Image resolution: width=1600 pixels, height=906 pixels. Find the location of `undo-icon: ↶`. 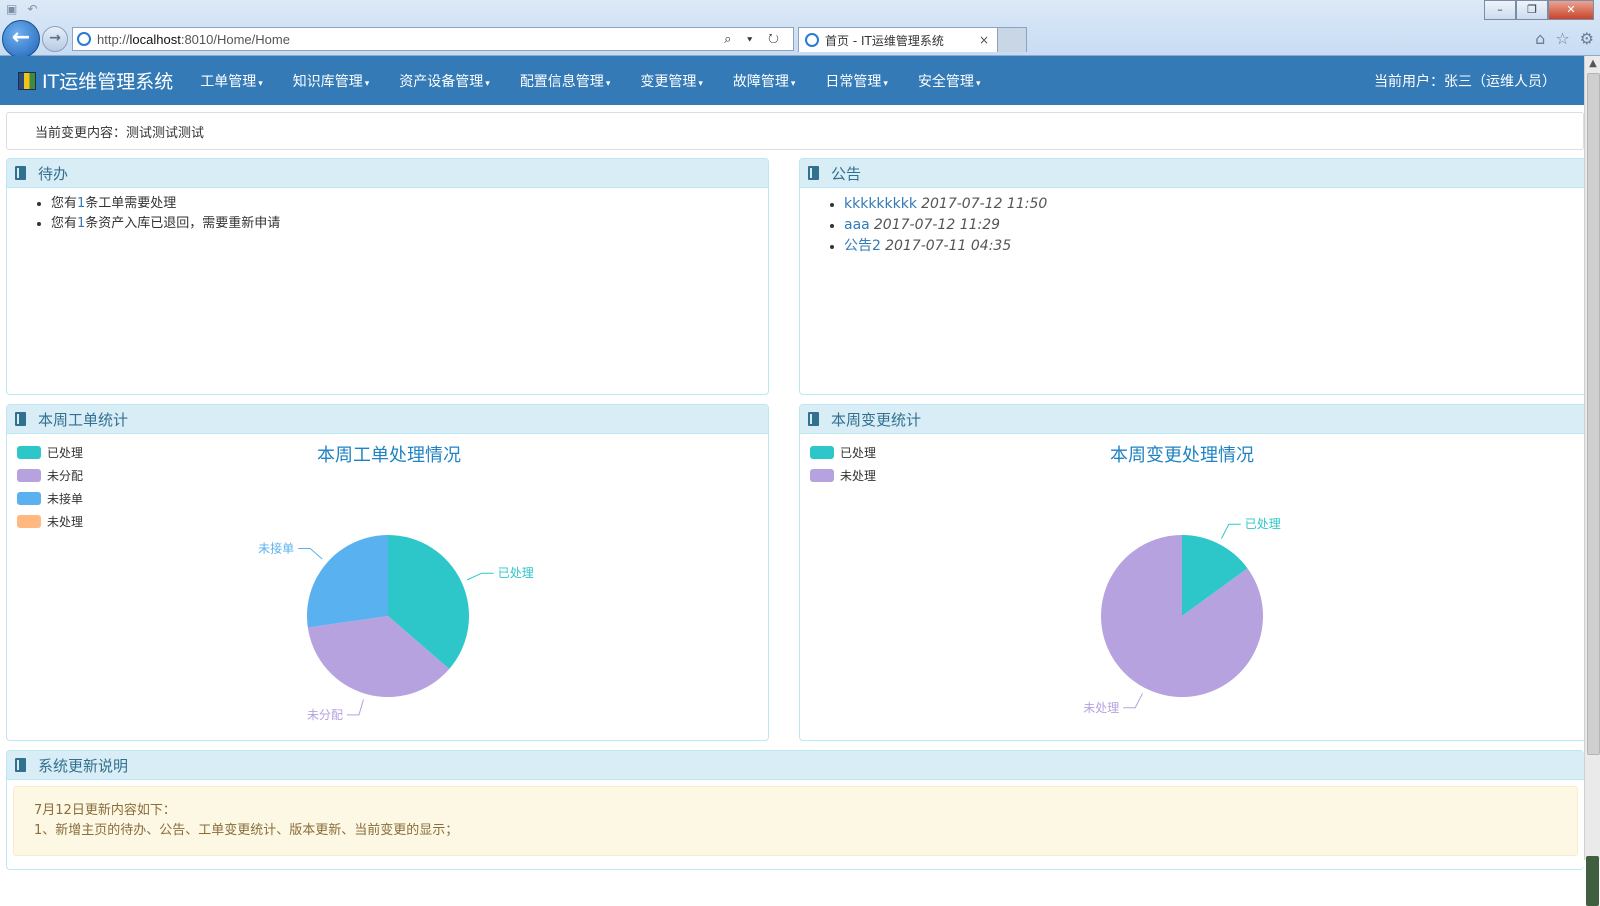

undo-icon: ↶ is located at coordinates (32, 9).